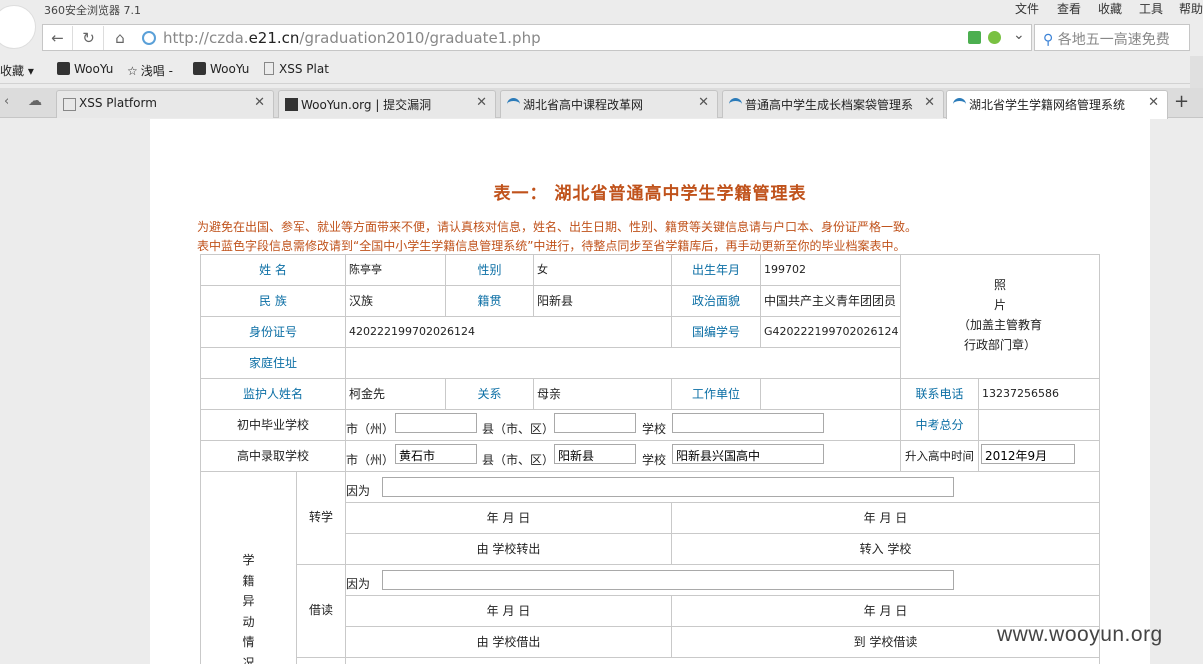 The width and height of the screenshot is (1203, 664). Describe the element at coordinates (518, 460) in the screenshot. I see `unit-county: 县（市、区）` at that location.